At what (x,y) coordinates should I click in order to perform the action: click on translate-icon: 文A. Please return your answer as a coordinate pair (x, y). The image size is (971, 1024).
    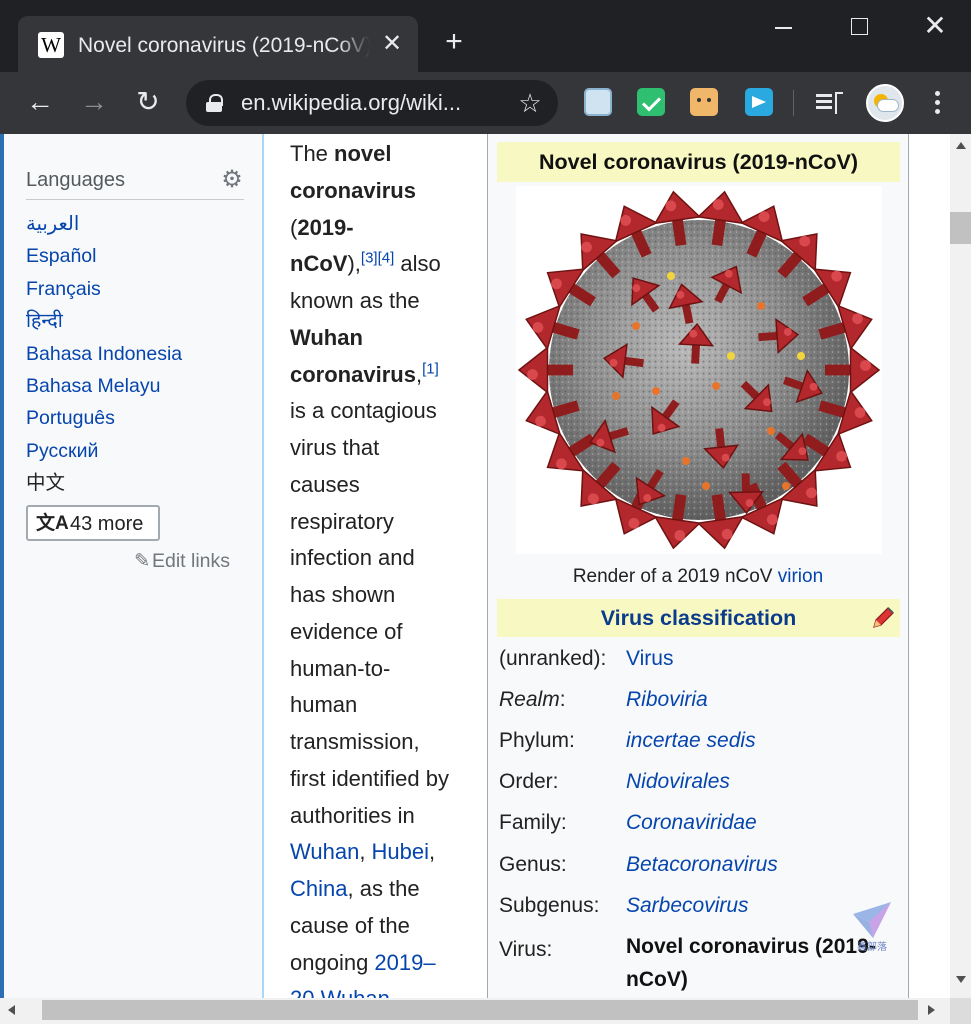
    Looking at the image, I should click on (52, 523).